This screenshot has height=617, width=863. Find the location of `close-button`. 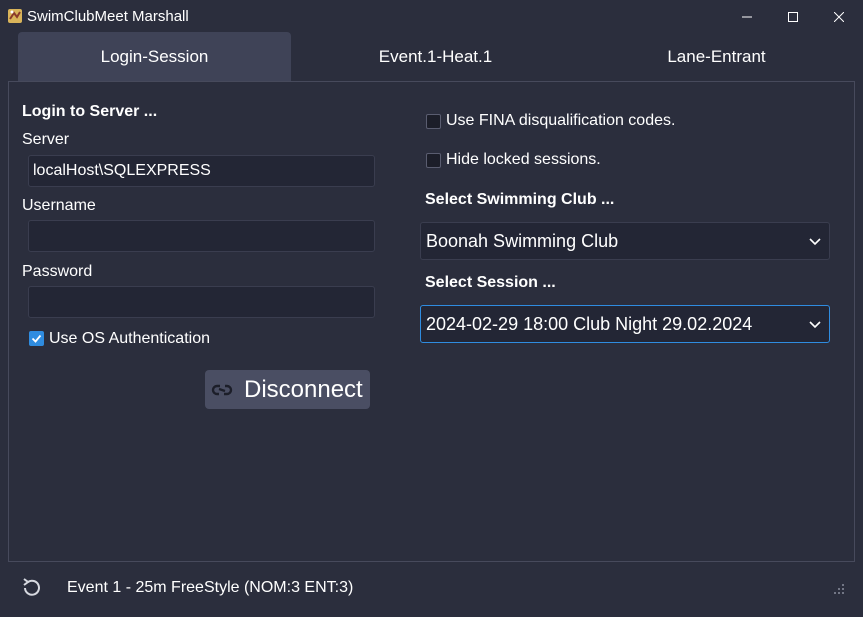

close-button is located at coordinates (839, 16).